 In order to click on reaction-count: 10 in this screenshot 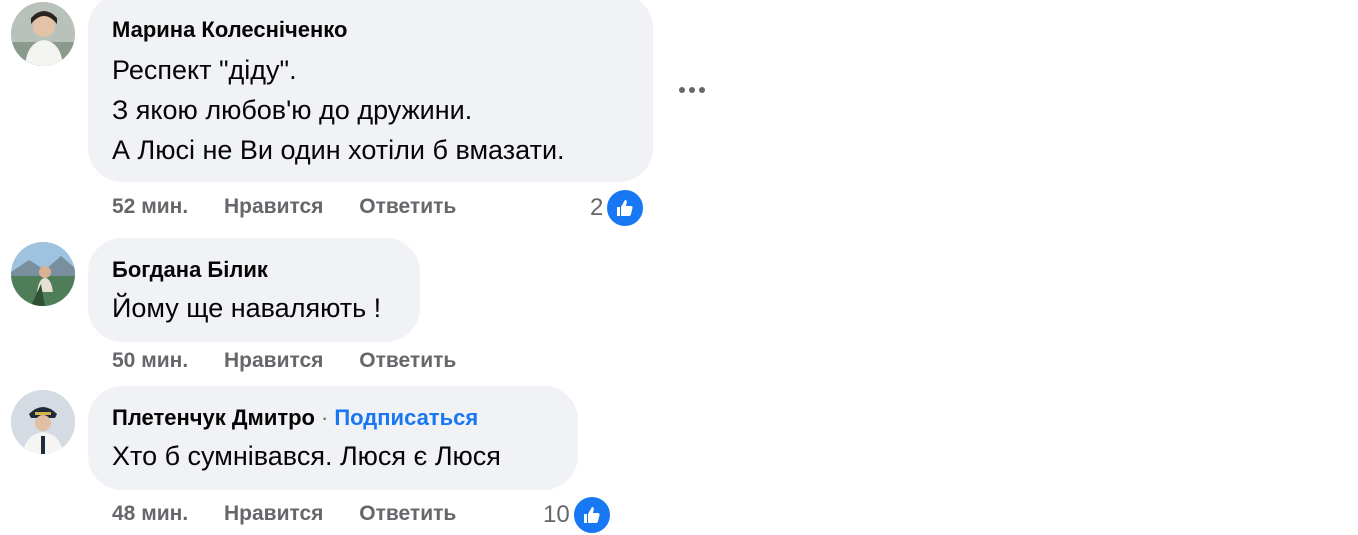, I will do `click(556, 514)`.